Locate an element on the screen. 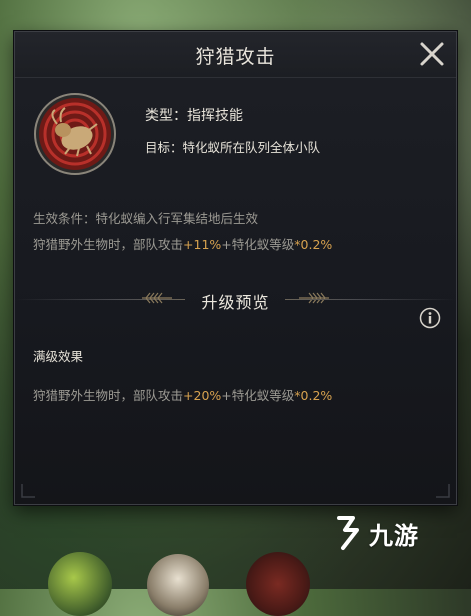  upgrade-preview-title: 升级预览 is located at coordinates (235, 302).